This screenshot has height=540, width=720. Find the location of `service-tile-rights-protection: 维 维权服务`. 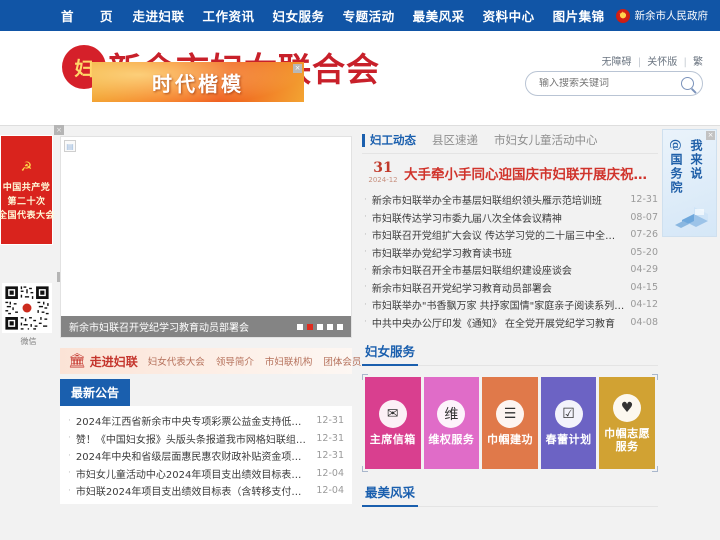

service-tile-rights-protection: 维 维权服务 is located at coordinates (451, 423).